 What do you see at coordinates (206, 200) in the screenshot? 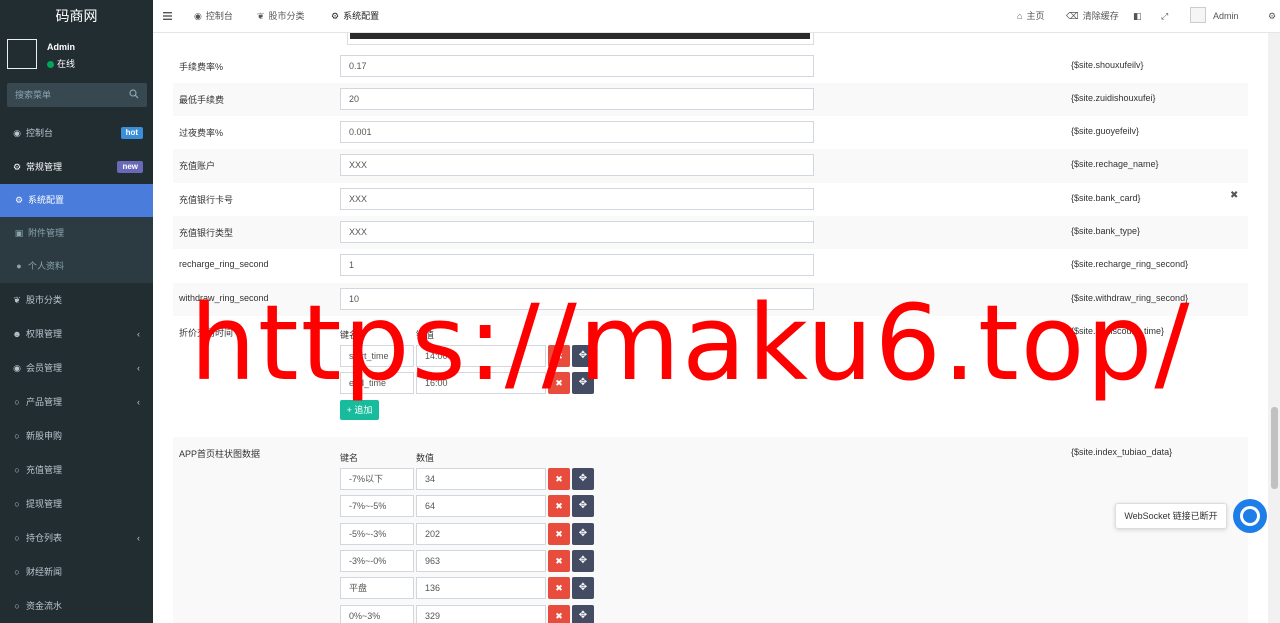
I see `config-label: 充值银行卡号` at bounding box center [206, 200].